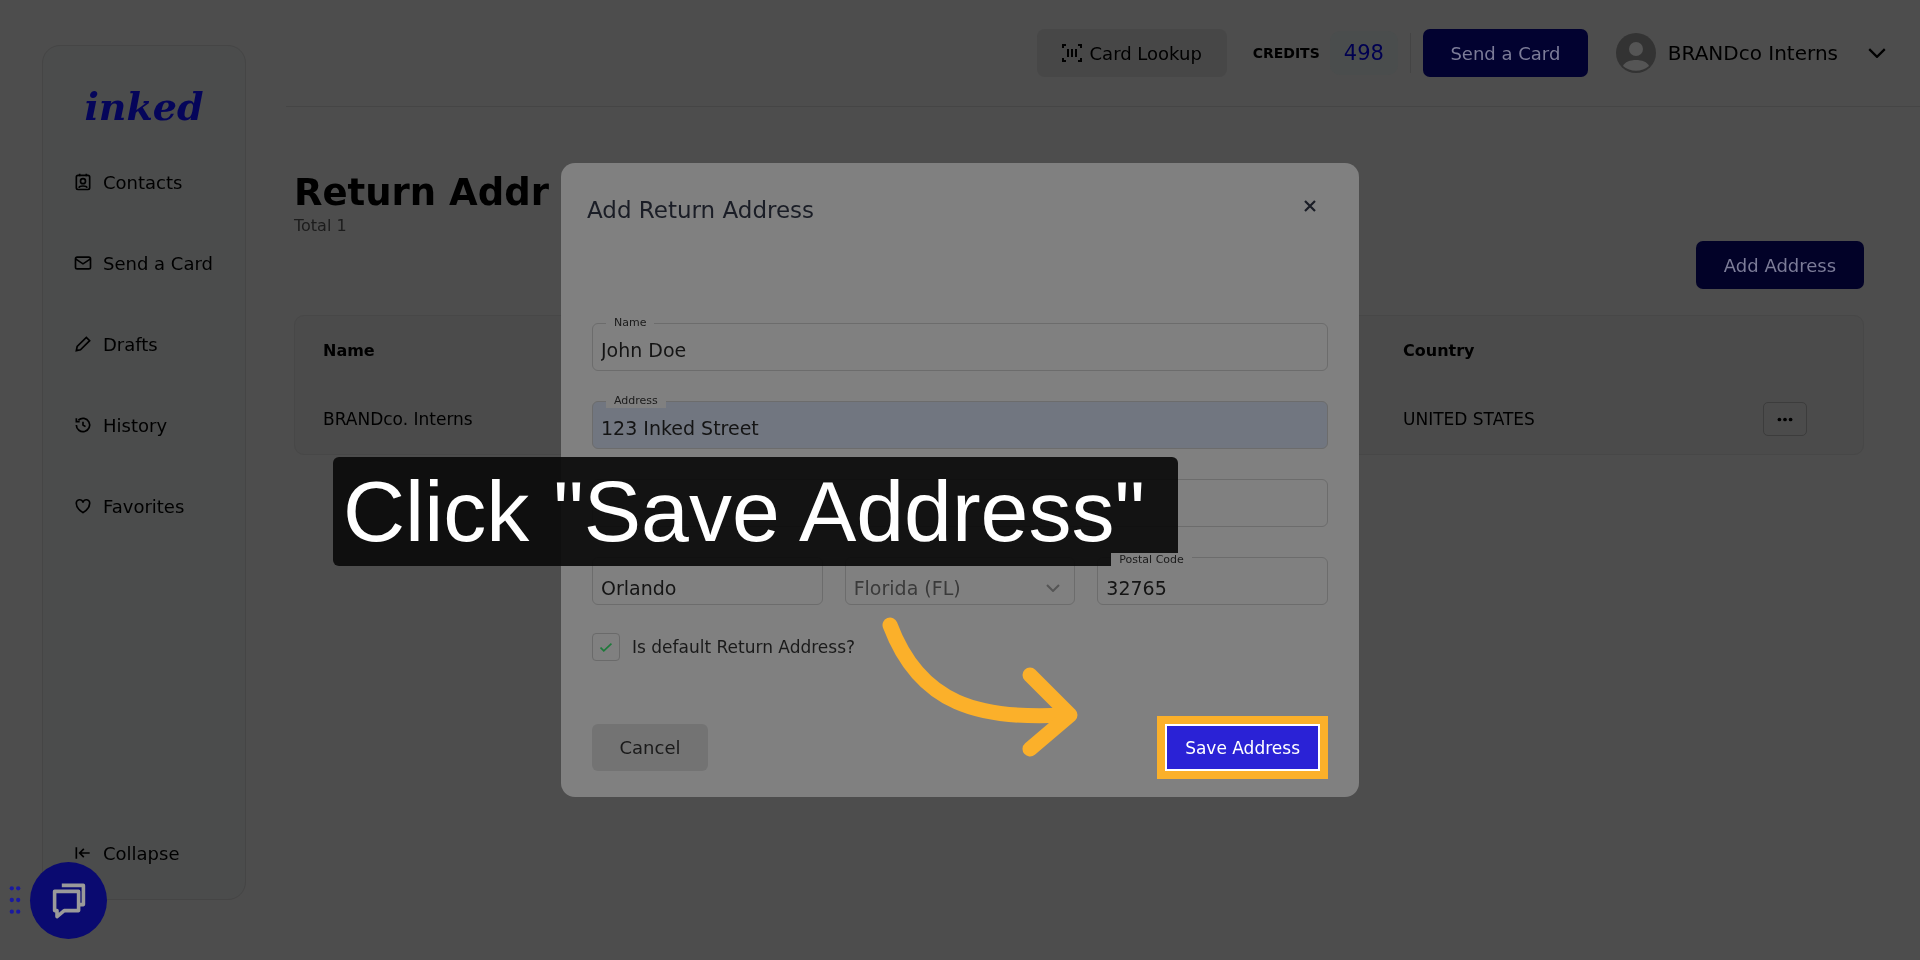 Image resolution: width=1920 pixels, height=960 pixels. Describe the element at coordinates (1071, 53) in the screenshot. I see `barcode-icon` at that location.